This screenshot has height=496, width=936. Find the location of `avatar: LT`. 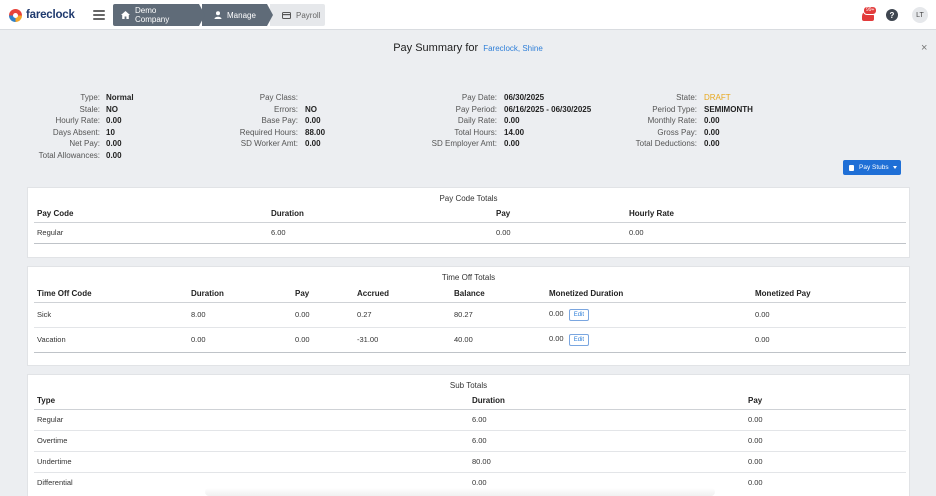

avatar: LT is located at coordinates (920, 15).